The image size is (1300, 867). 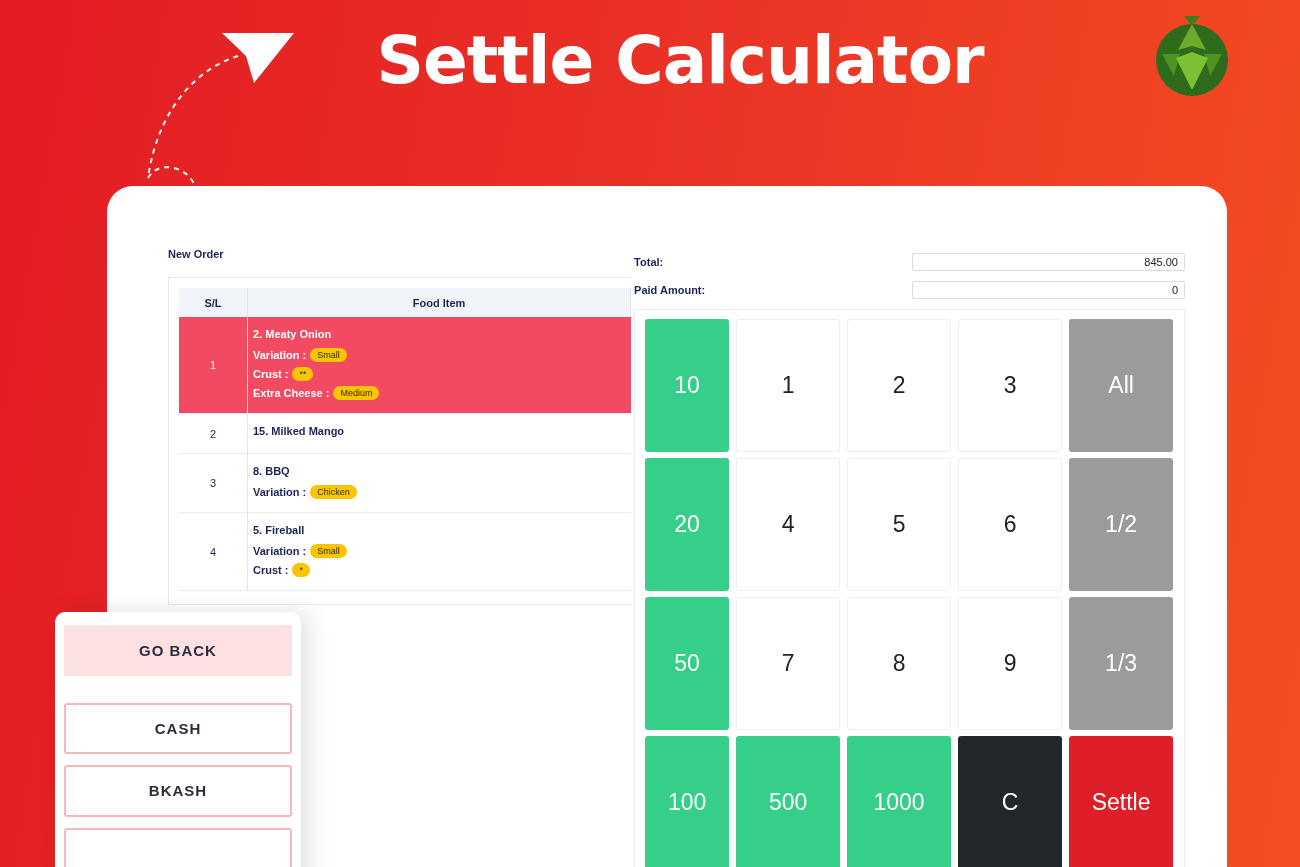 What do you see at coordinates (1010, 663) in the screenshot?
I see `keypad-key: 9` at bounding box center [1010, 663].